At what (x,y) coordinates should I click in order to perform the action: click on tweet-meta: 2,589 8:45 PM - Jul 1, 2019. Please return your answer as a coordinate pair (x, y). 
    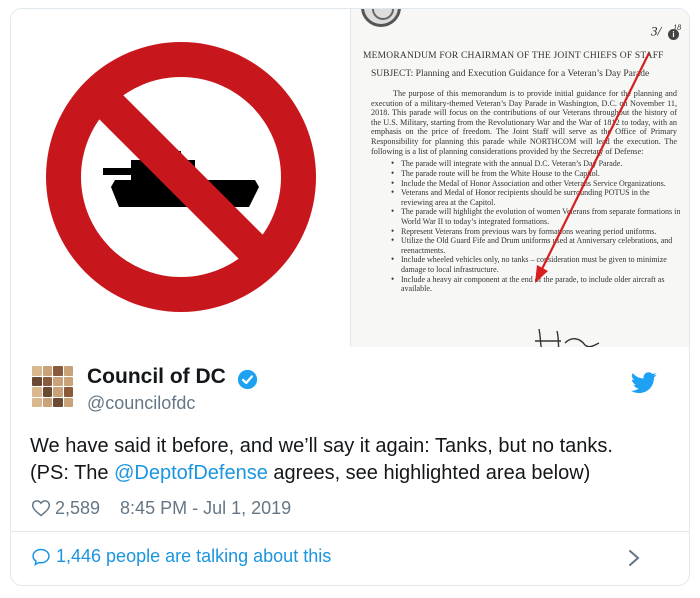
    Looking at the image, I should click on (161, 508).